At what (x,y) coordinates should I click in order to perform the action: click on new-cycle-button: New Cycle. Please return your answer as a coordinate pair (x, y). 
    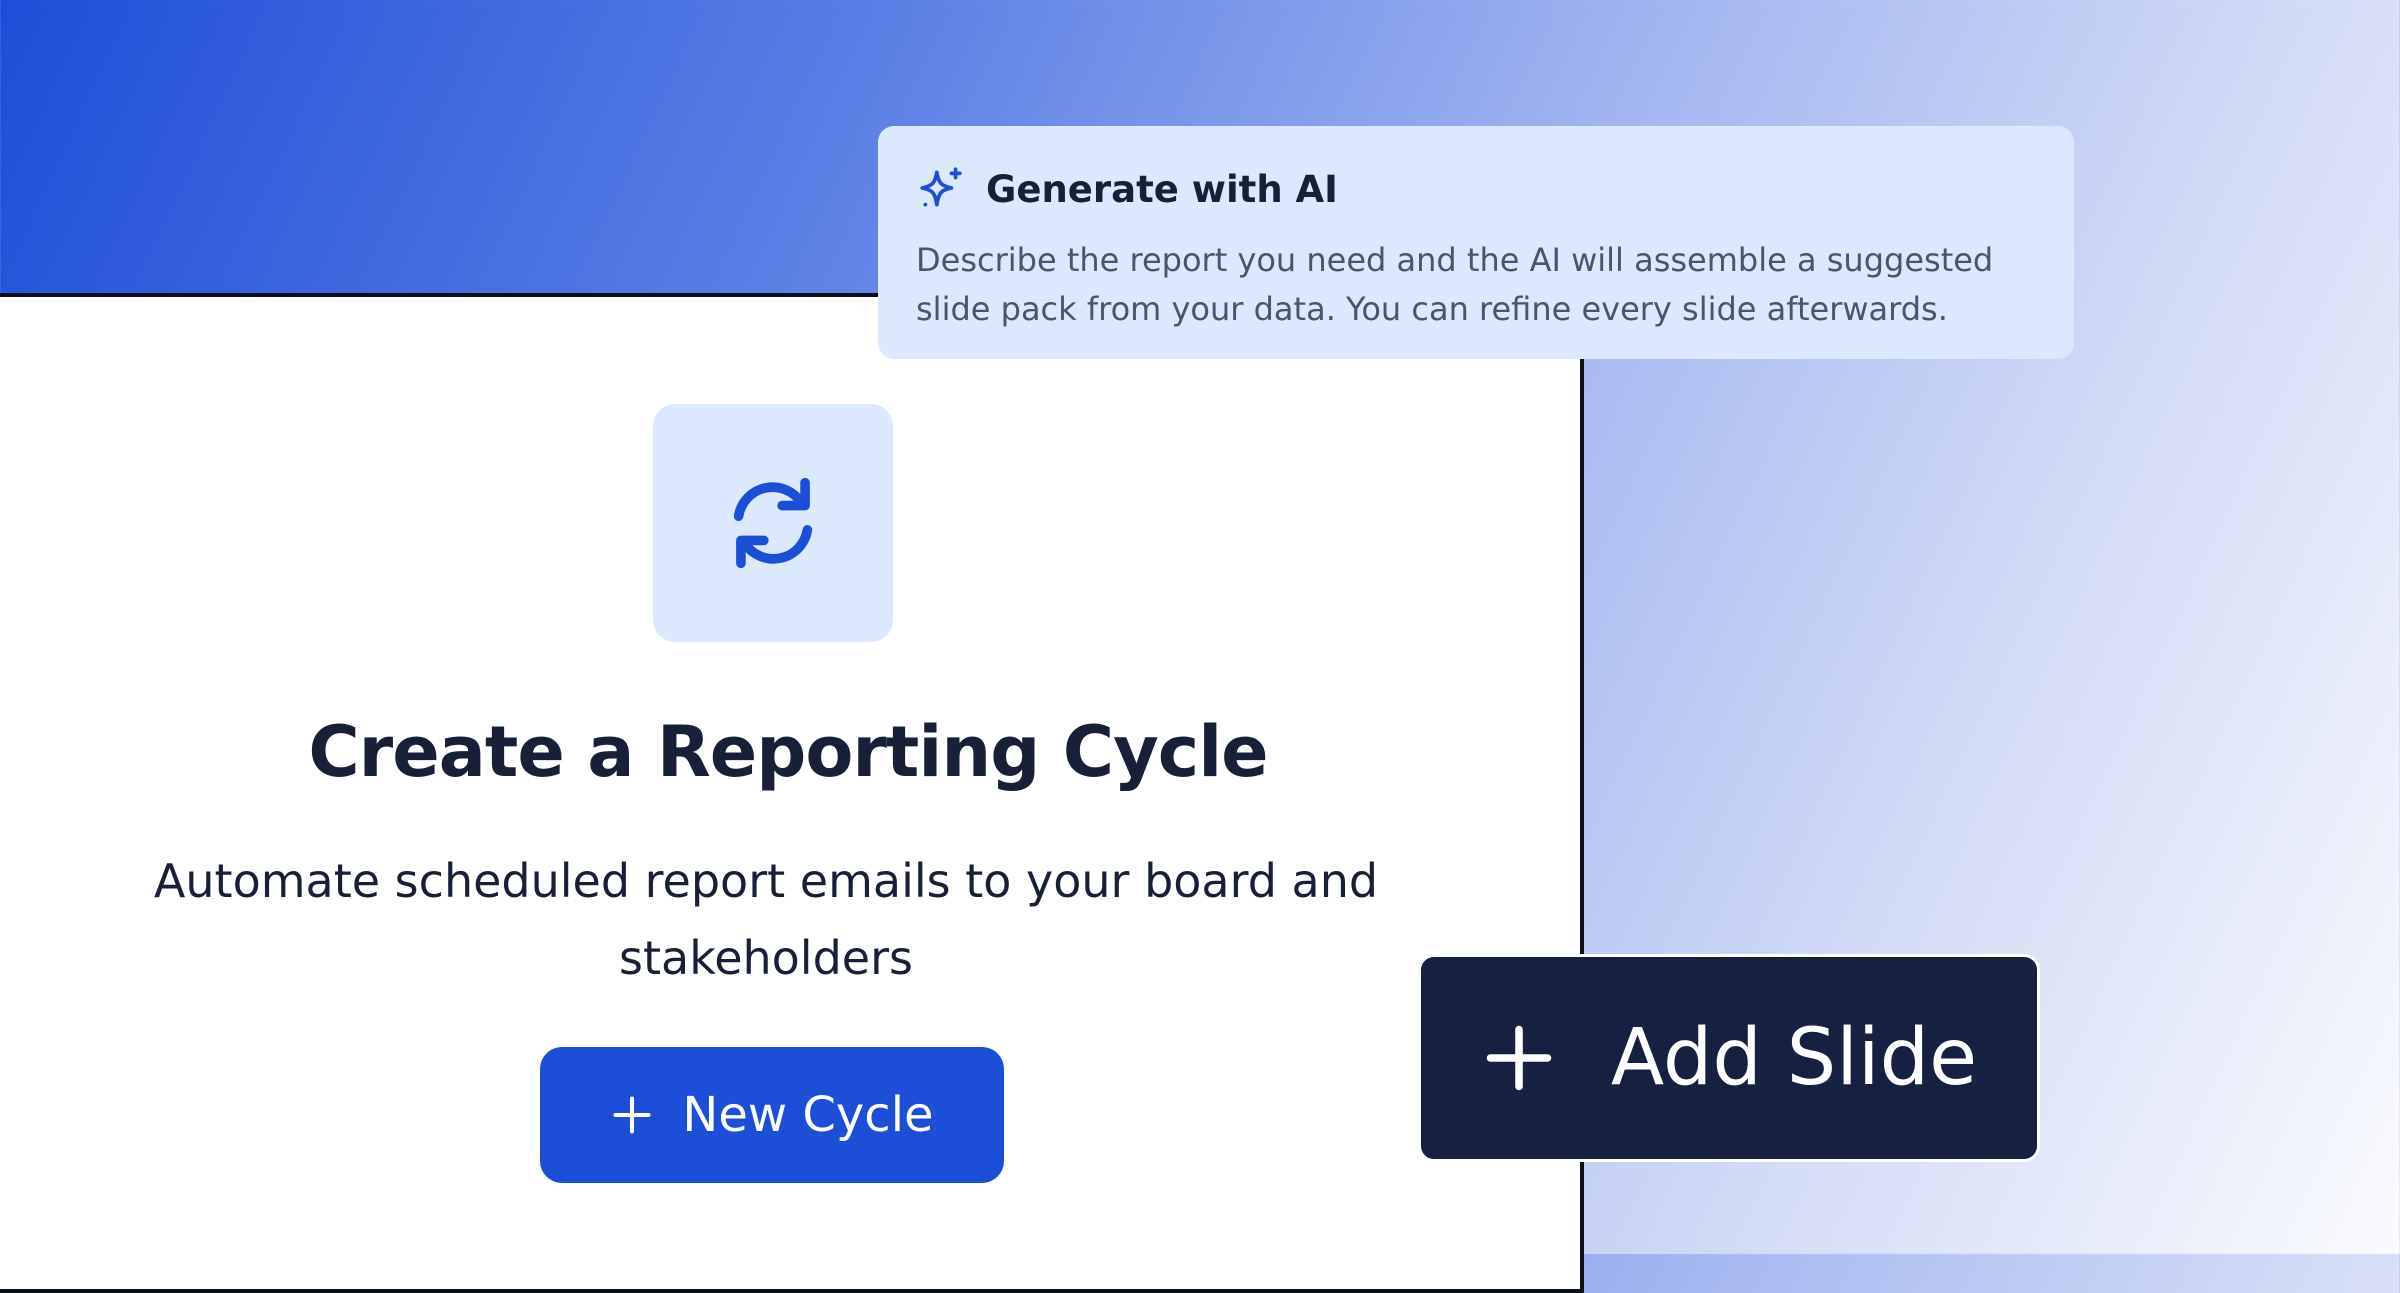
    Looking at the image, I should click on (772, 1115).